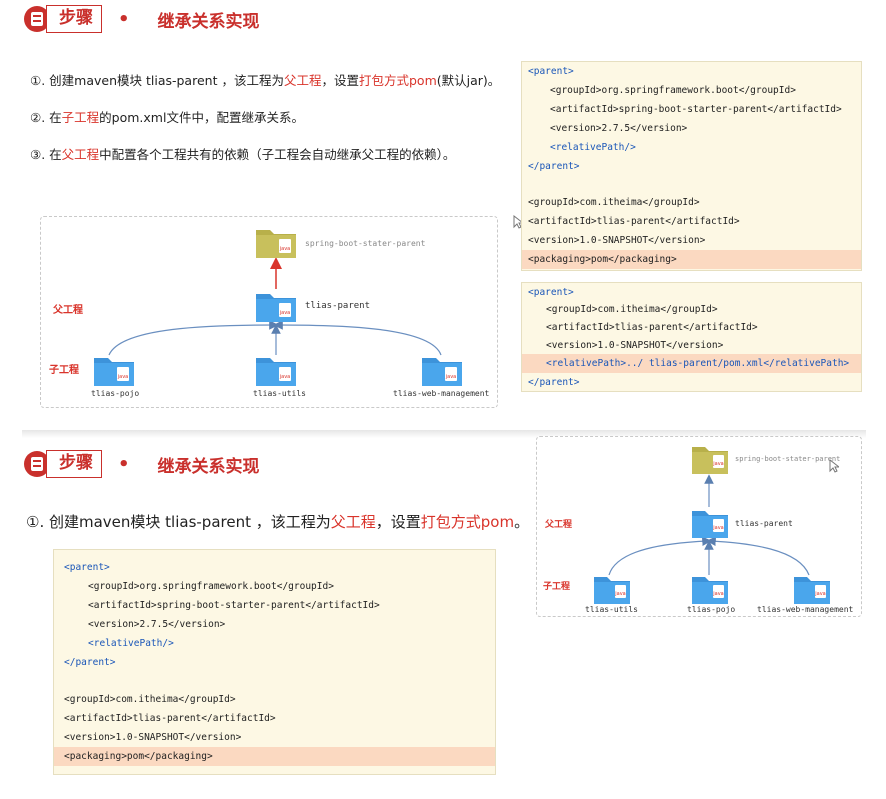 The height and width of the screenshot is (799, 886). I want to click on section-header-bottom: 步骤 • 继承关系实现, so click(142, 464).